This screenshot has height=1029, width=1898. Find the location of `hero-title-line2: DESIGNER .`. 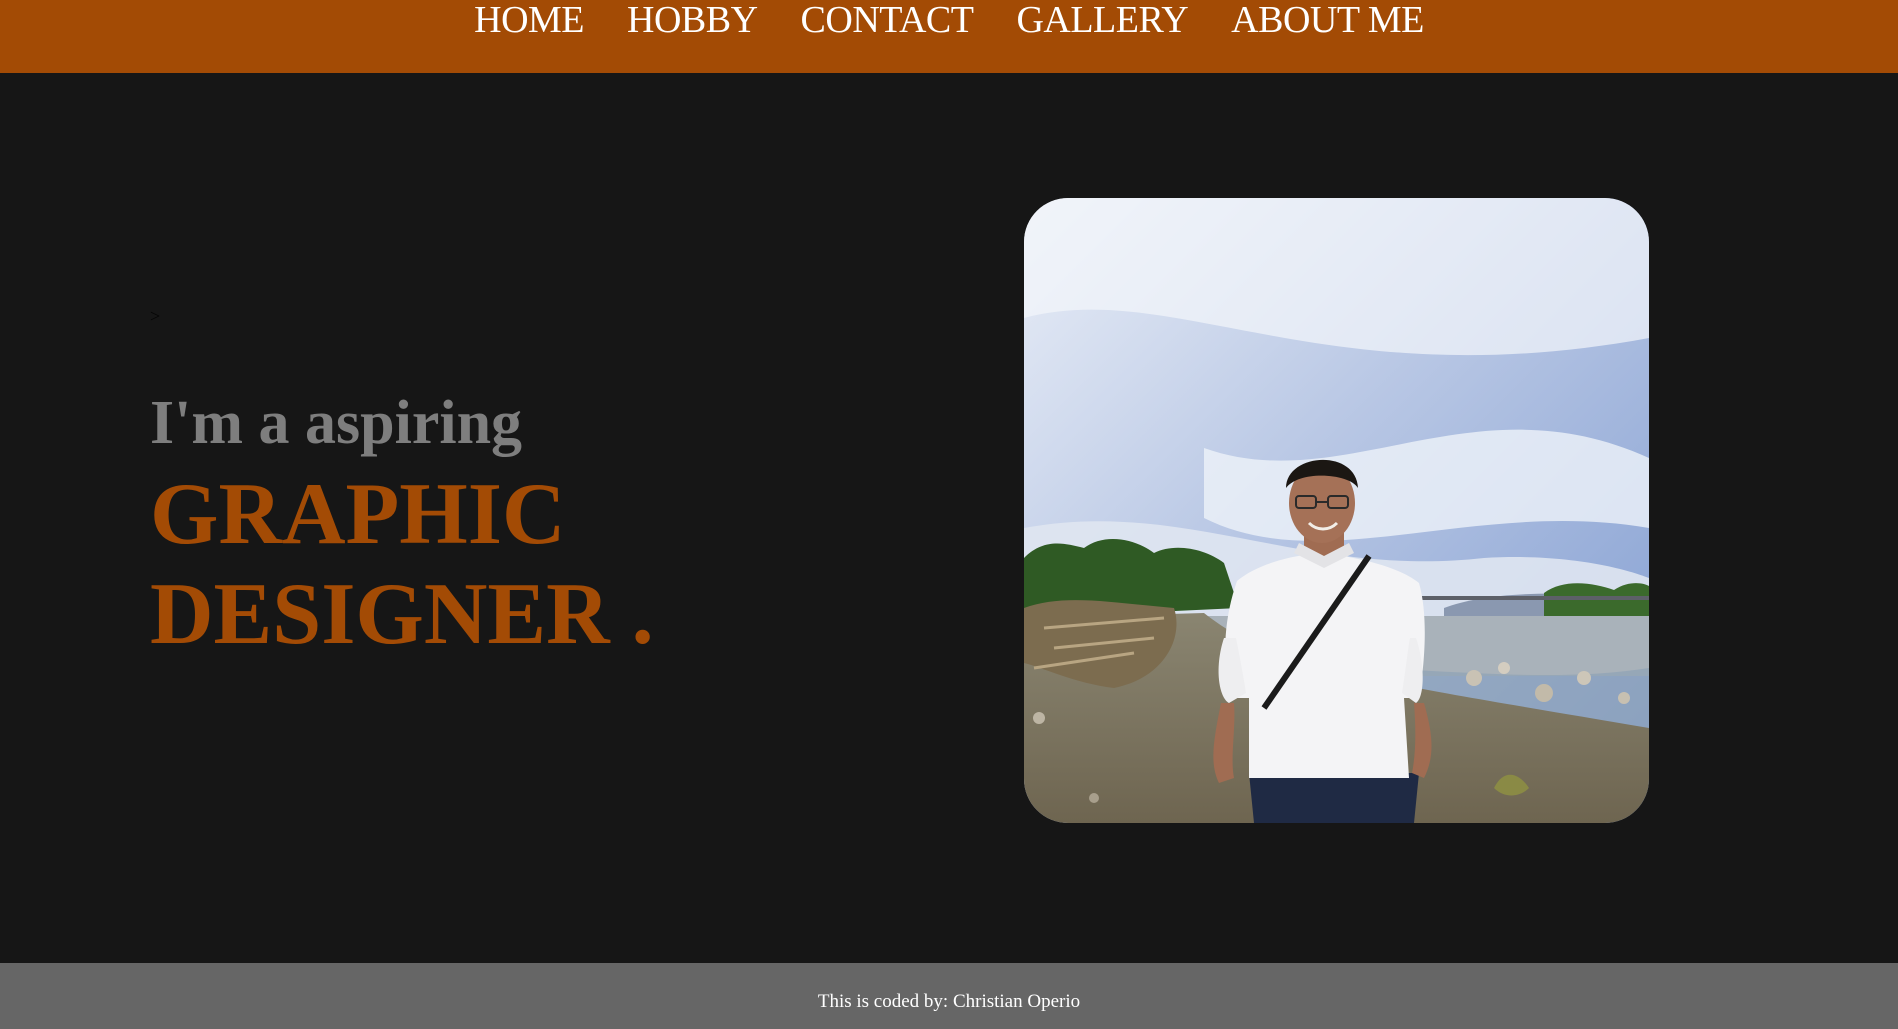

hero-title-line2: DESIGNER . is located at coordinates (402, 614).